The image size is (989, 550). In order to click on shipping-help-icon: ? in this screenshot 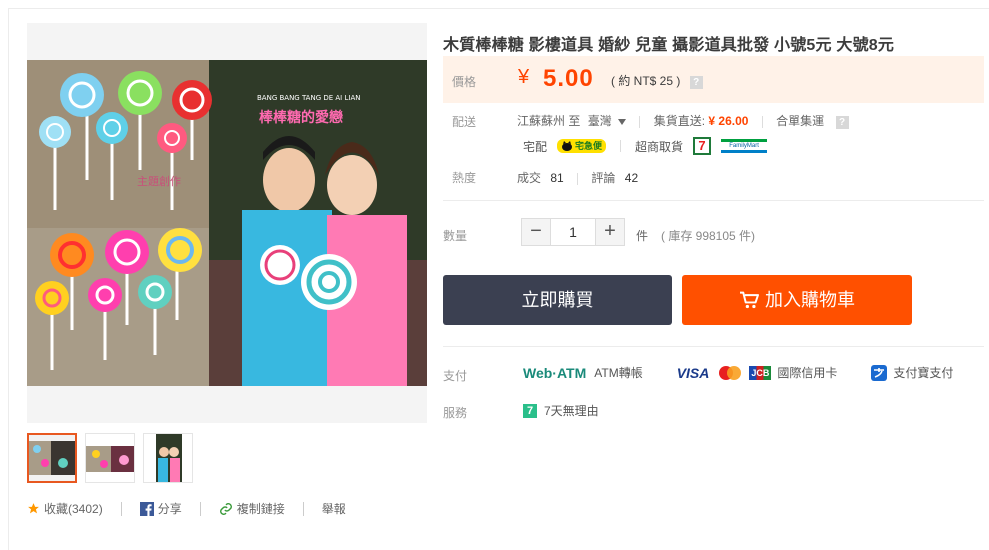, I will do `click(842, 122)`.